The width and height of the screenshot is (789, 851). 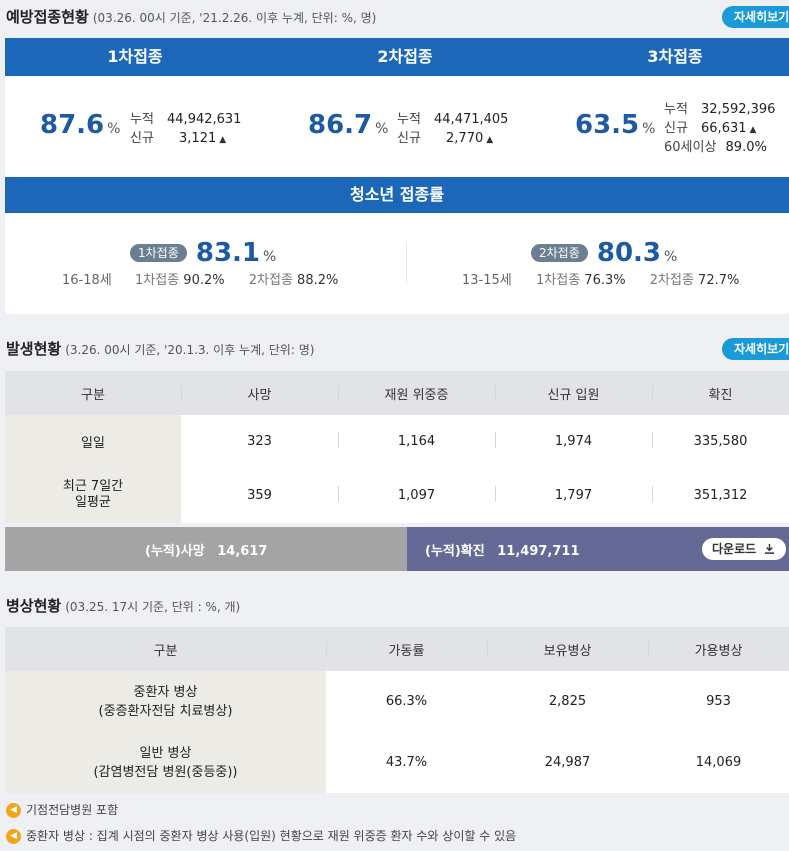 What do you see at coordinates (153, 607) in the screenshot?
I see `beds-subtitle: (03.25. 17시 기준, 단위 : %, 개)` at bounding box center [153, 607].